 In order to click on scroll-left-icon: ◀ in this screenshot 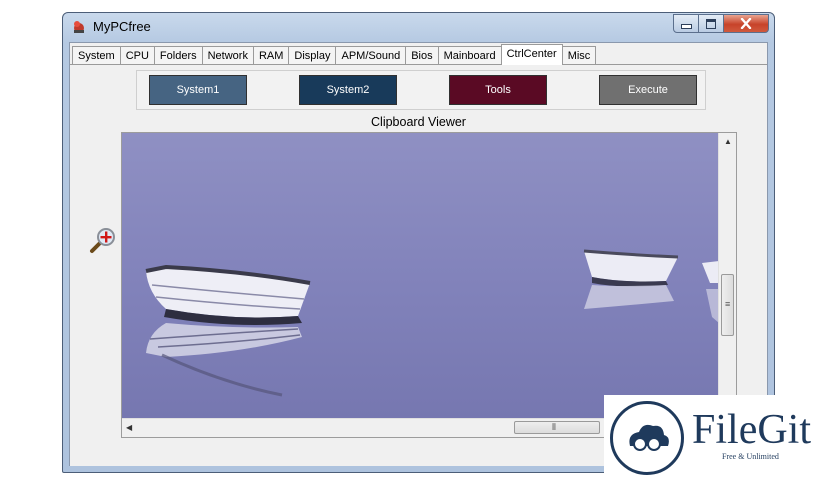, I will do `click(129, 428)`.